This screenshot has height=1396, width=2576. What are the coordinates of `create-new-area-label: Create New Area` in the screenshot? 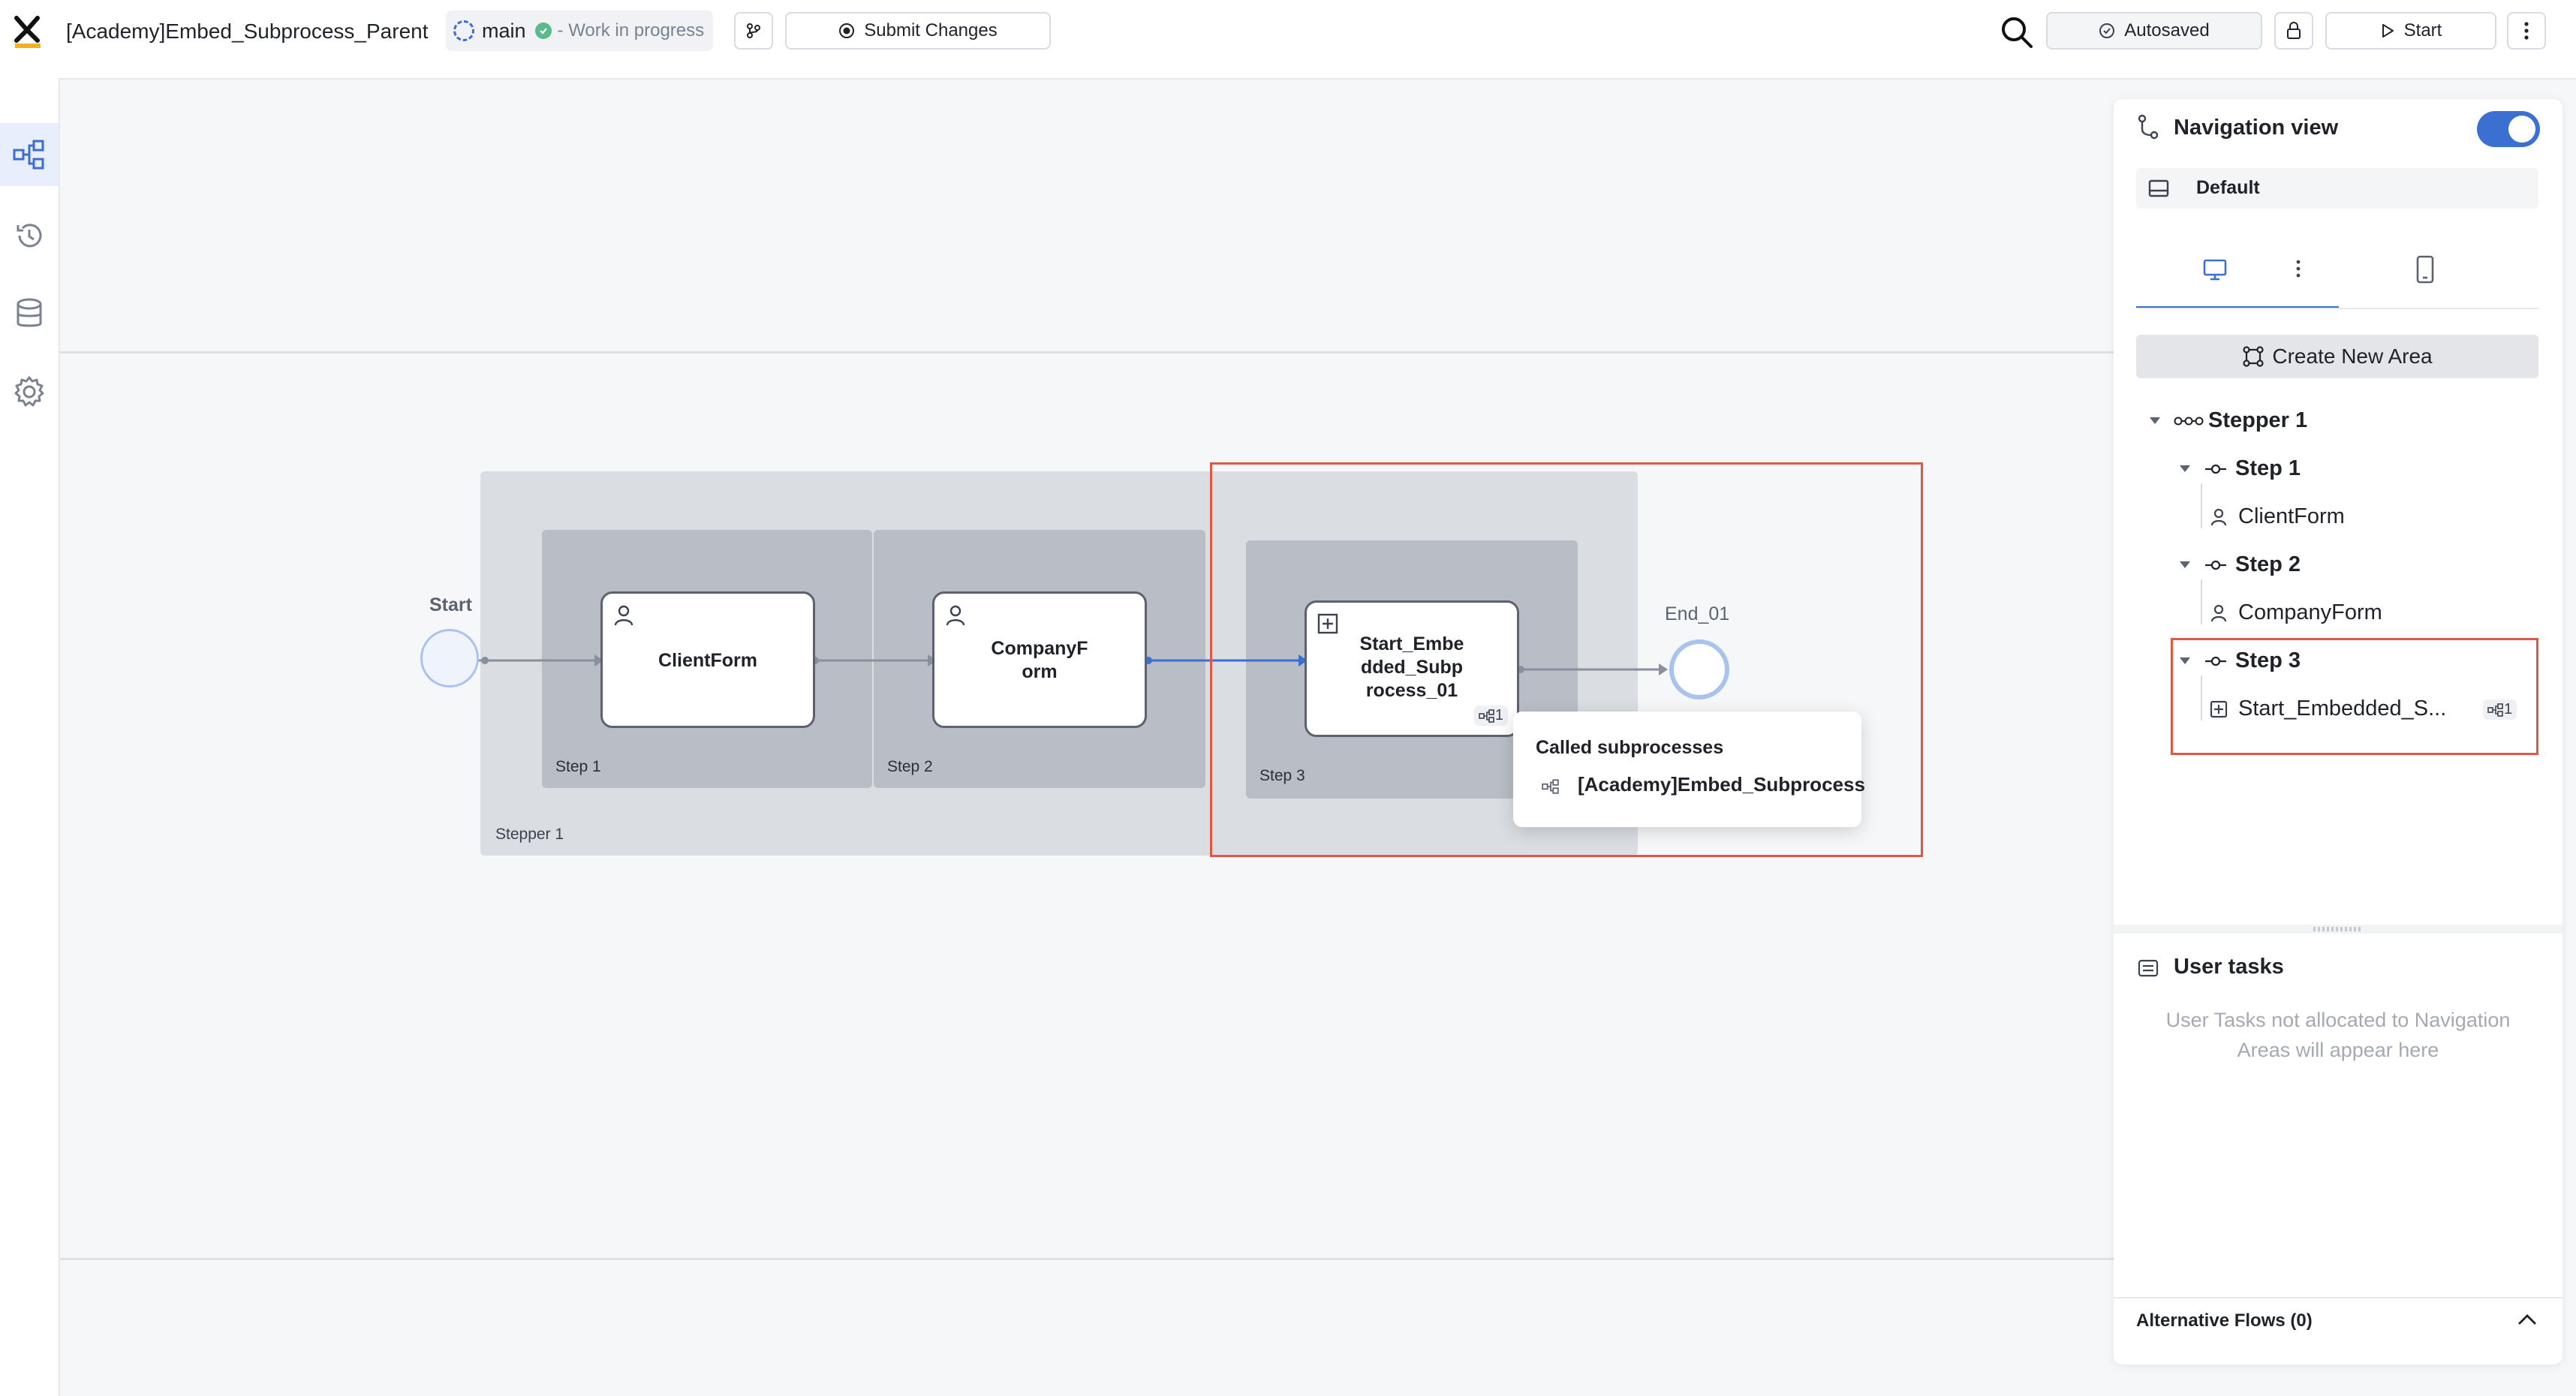 It's located at (2352, 356).